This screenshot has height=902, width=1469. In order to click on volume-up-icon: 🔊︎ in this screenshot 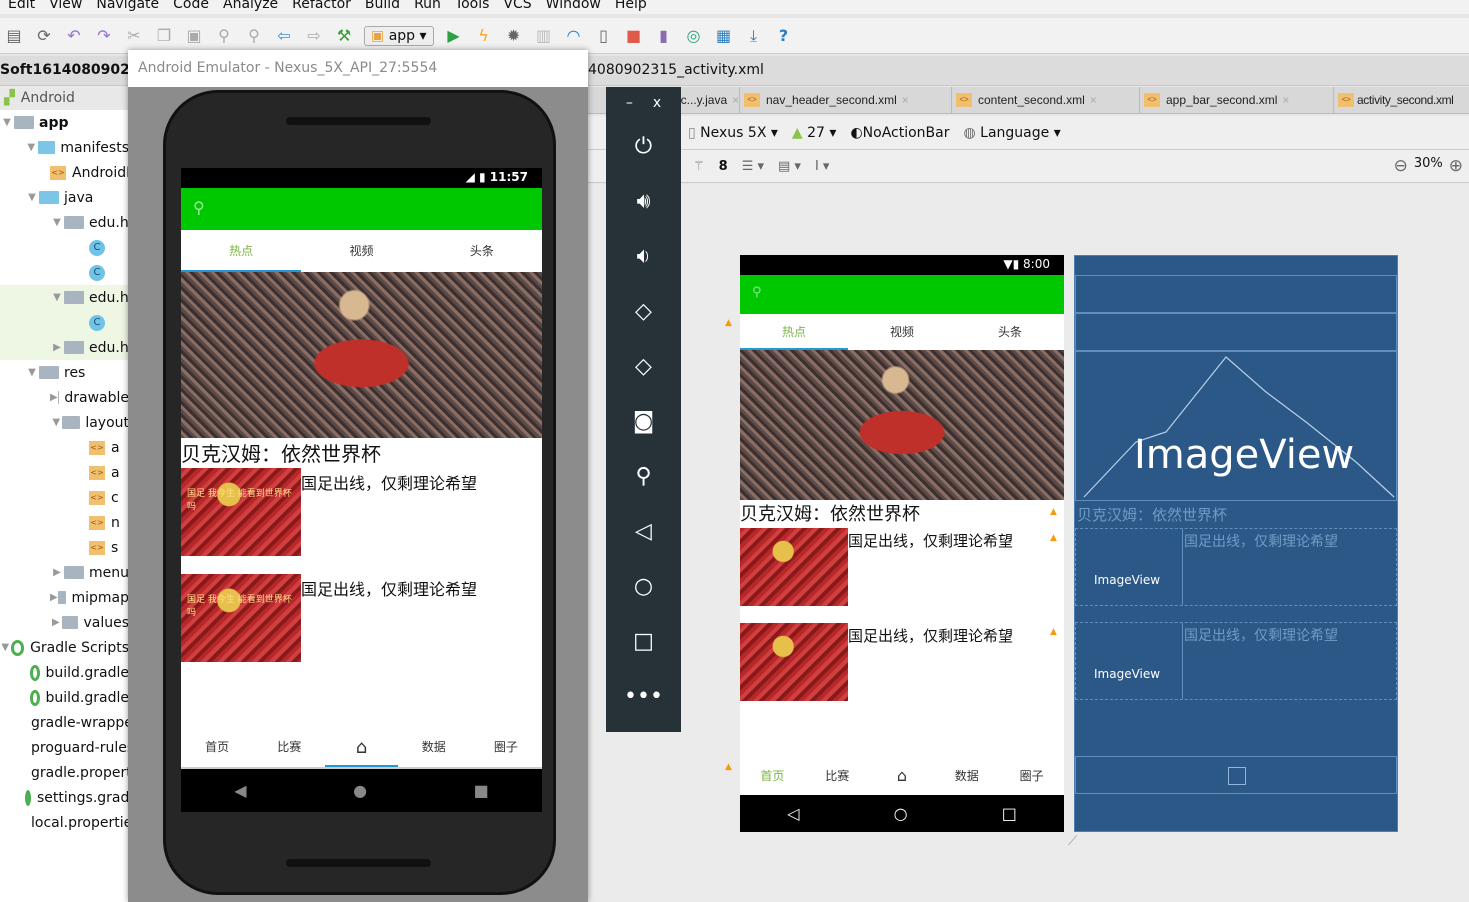, I will do `click(643, 201)`.